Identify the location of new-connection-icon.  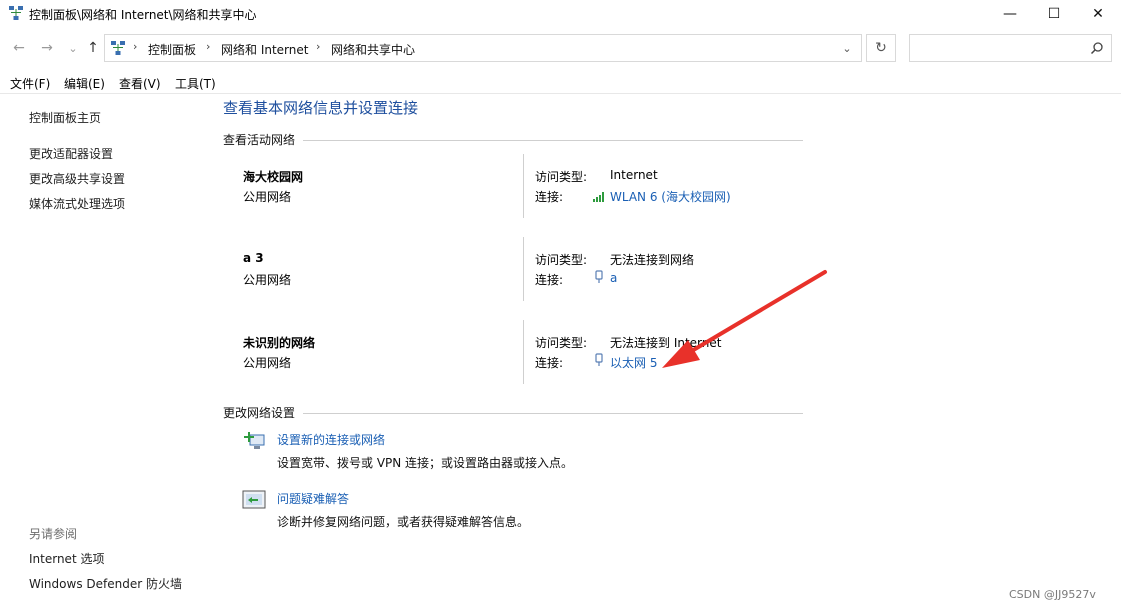
(254, 440).